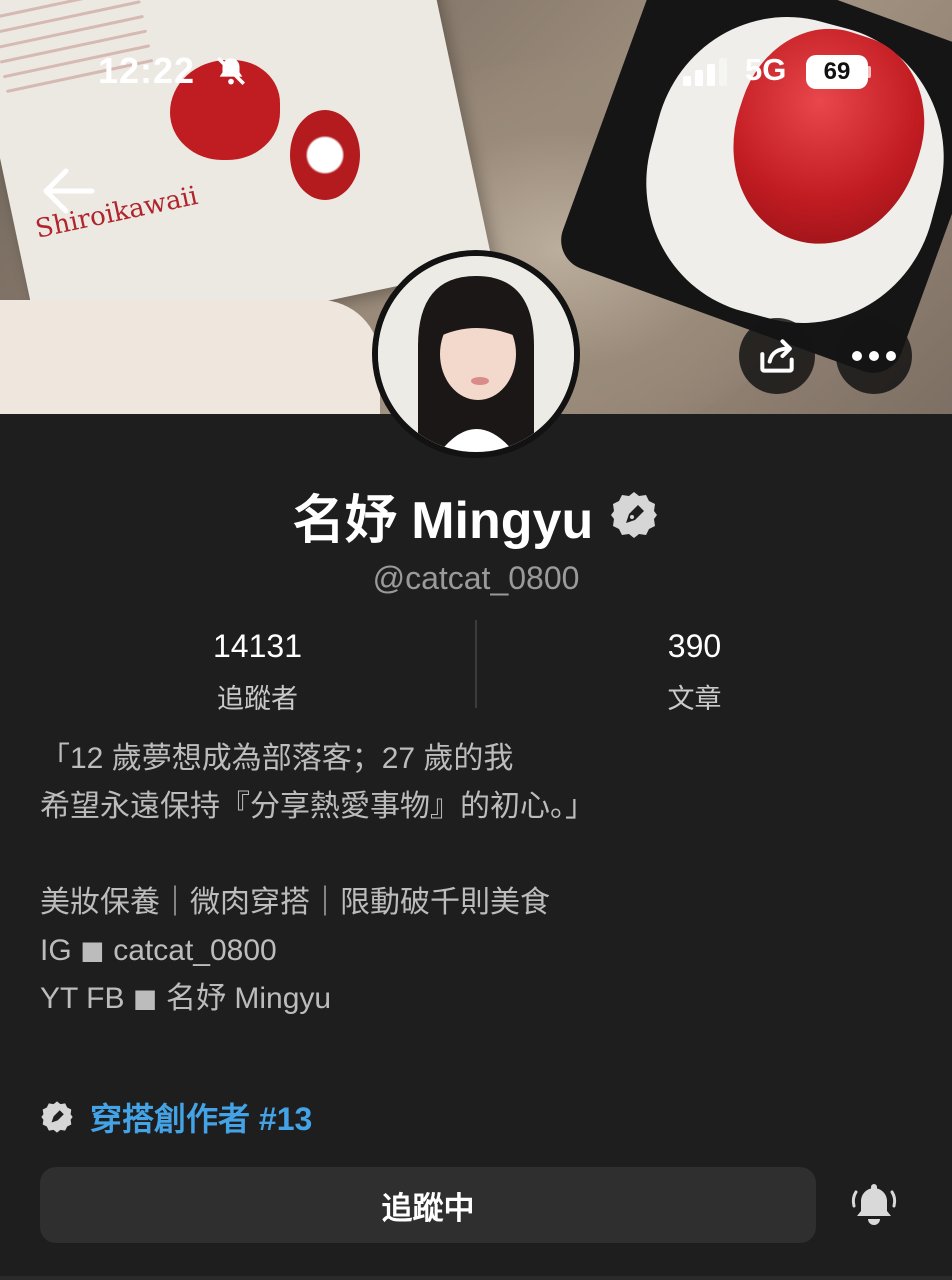 Image resolution: width=952 pixels, height=1280 pixels. I want to click on creator-category: 穿搭創作者 #13, so click(176, 1117).